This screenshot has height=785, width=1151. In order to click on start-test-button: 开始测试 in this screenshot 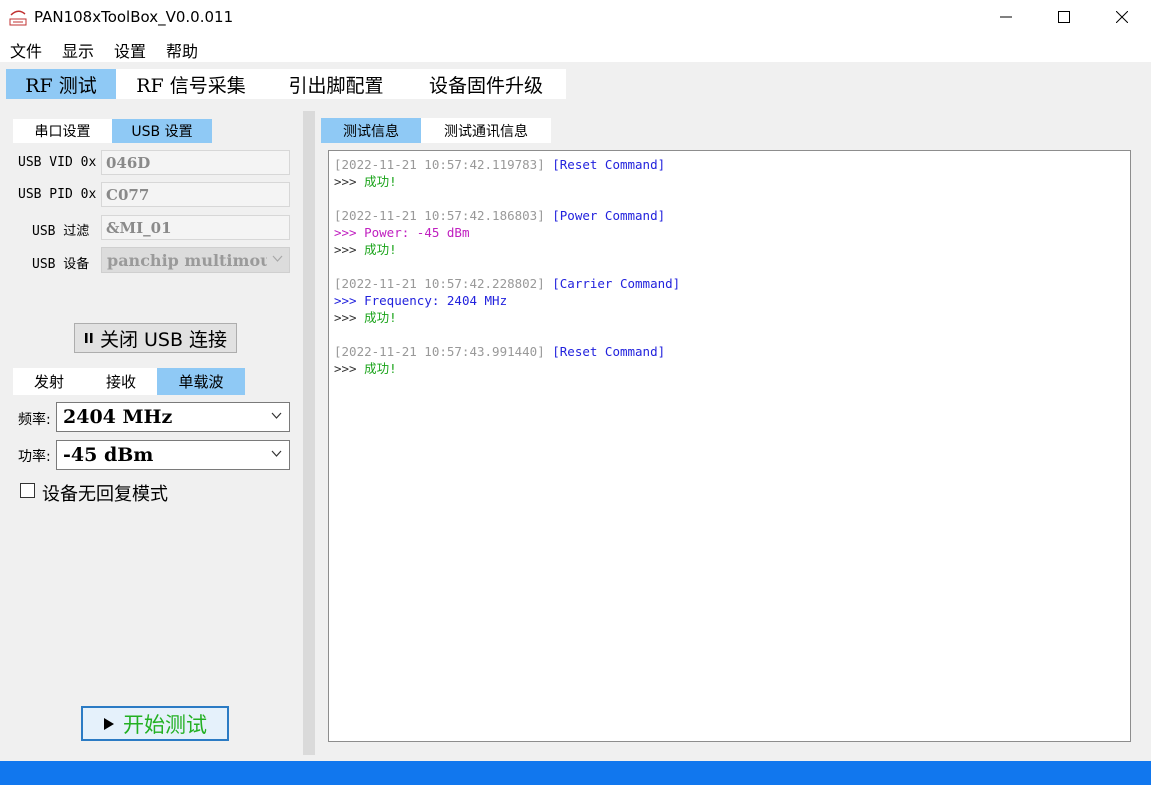, I will do `click(155, 723)`.